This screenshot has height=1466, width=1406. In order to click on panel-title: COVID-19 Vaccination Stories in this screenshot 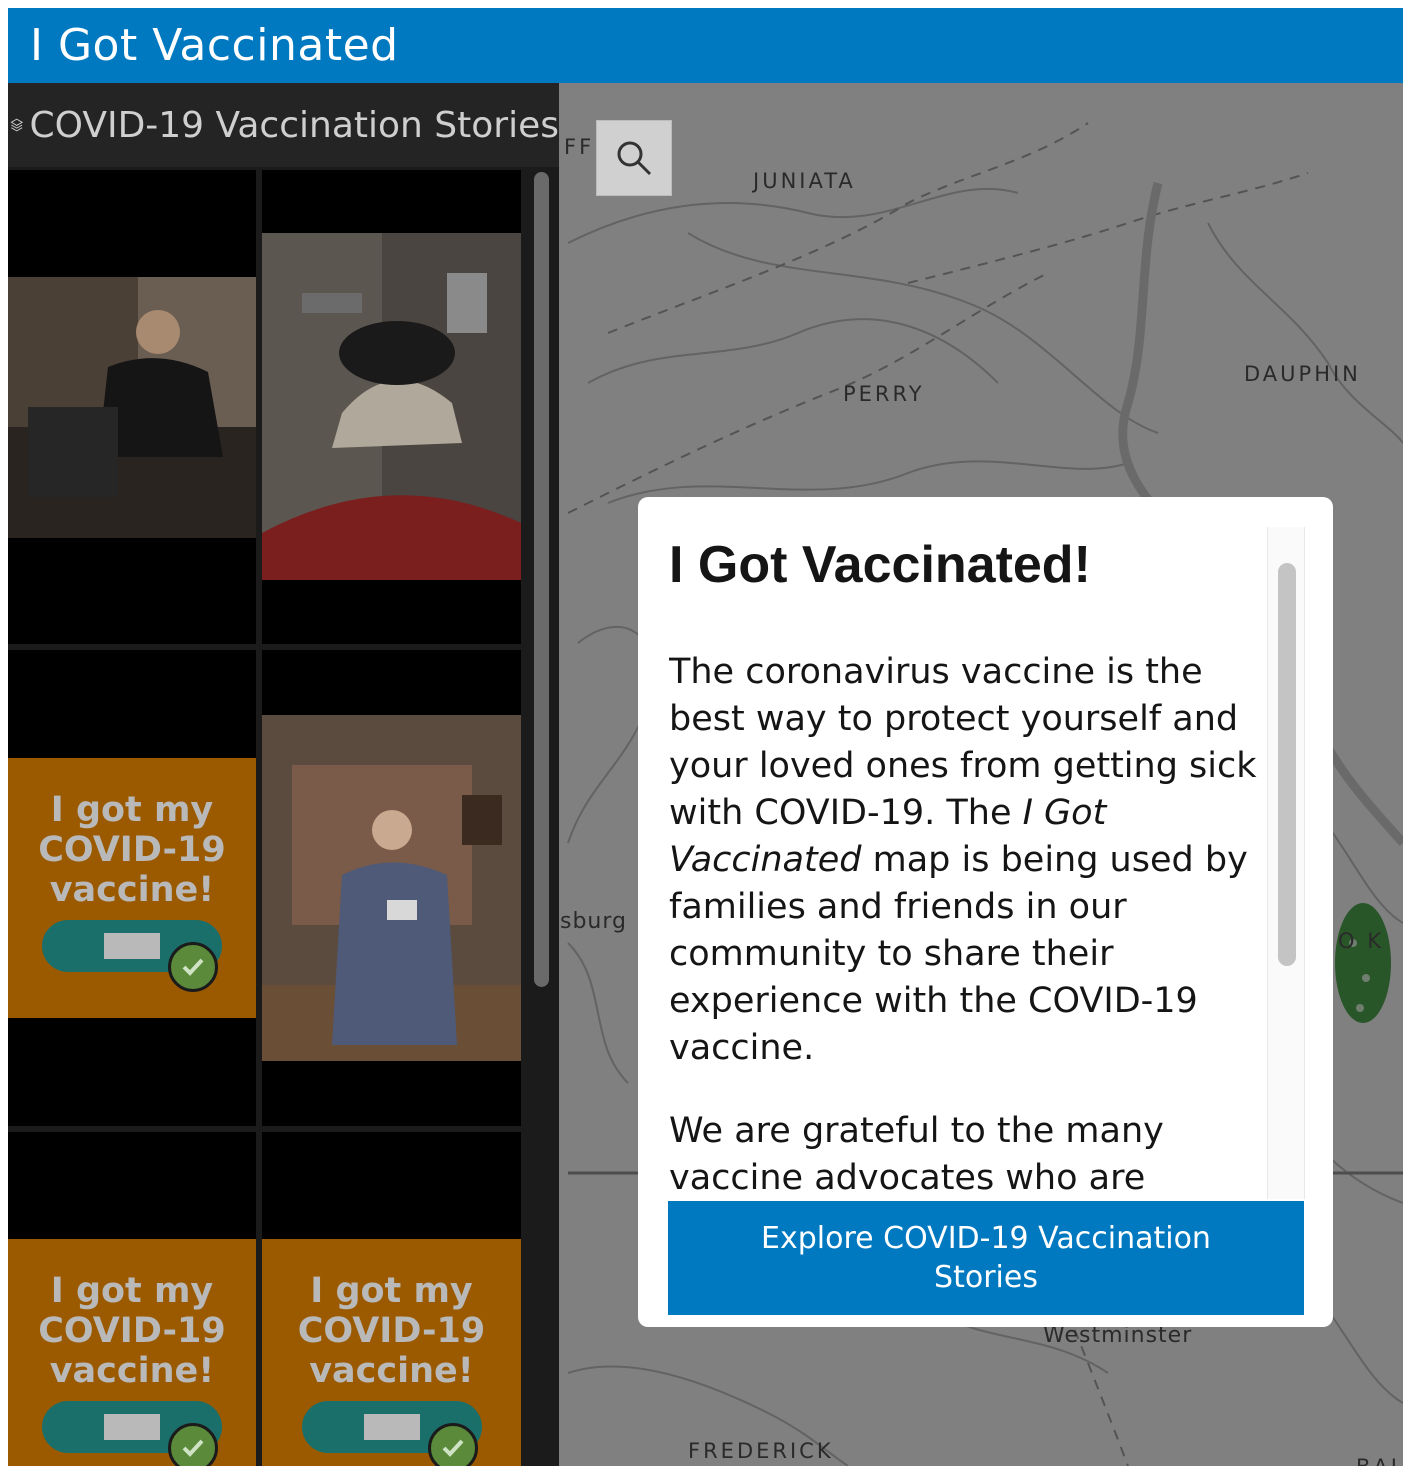, I will do `click(294, 125)`.